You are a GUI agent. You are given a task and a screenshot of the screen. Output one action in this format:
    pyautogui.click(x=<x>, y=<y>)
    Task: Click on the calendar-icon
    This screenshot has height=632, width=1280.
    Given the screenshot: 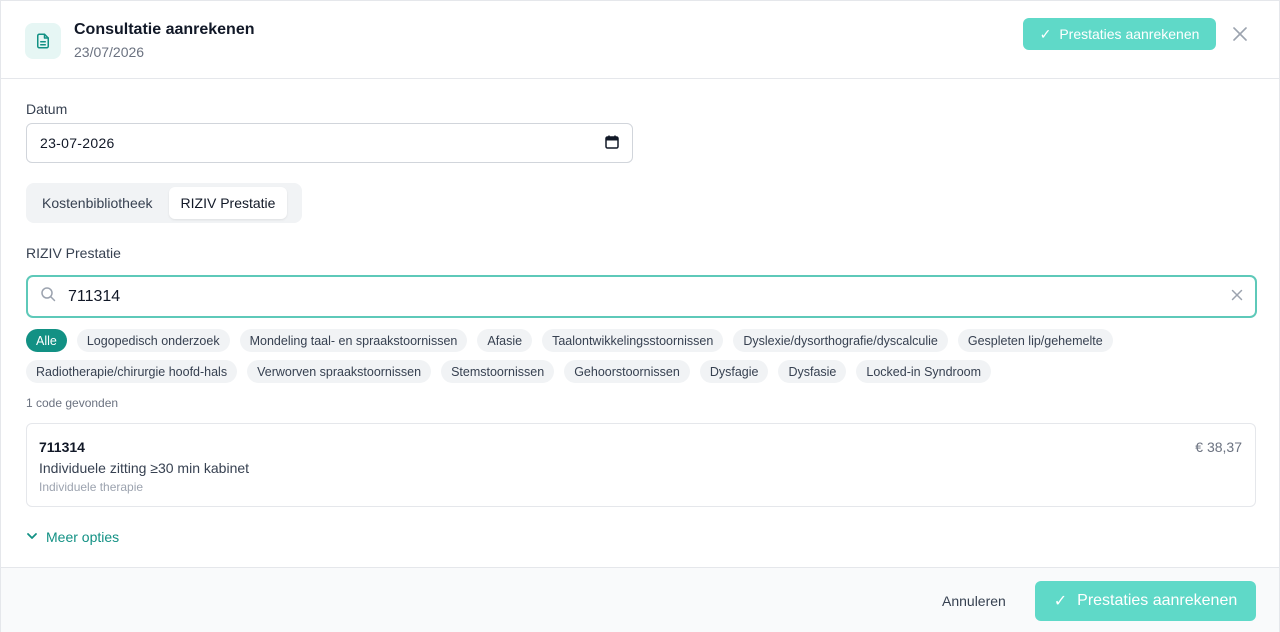 What is the action you would take?
    pyautogui.click(x=612, y=143)
    